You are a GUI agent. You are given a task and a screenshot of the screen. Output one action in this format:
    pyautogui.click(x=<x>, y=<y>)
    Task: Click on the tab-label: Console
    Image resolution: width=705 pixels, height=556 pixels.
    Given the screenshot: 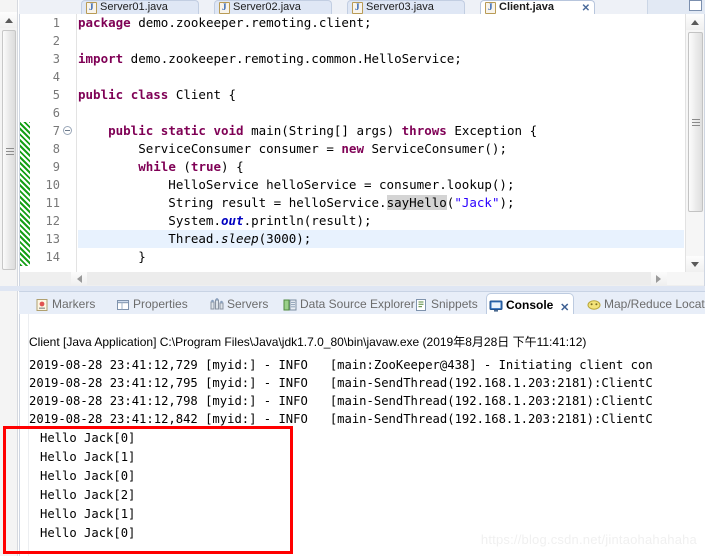 What is the action you would take?
    pyautogui.click(x=530, y=305)
    